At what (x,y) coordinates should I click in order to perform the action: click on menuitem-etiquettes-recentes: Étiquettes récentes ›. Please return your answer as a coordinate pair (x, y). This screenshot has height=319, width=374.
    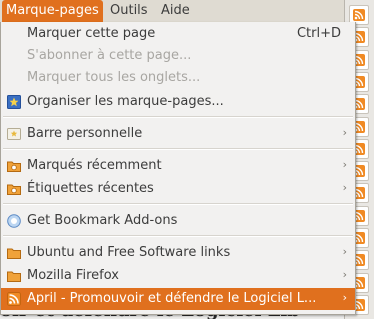
    Looking at the image, I should click on (178, 189).